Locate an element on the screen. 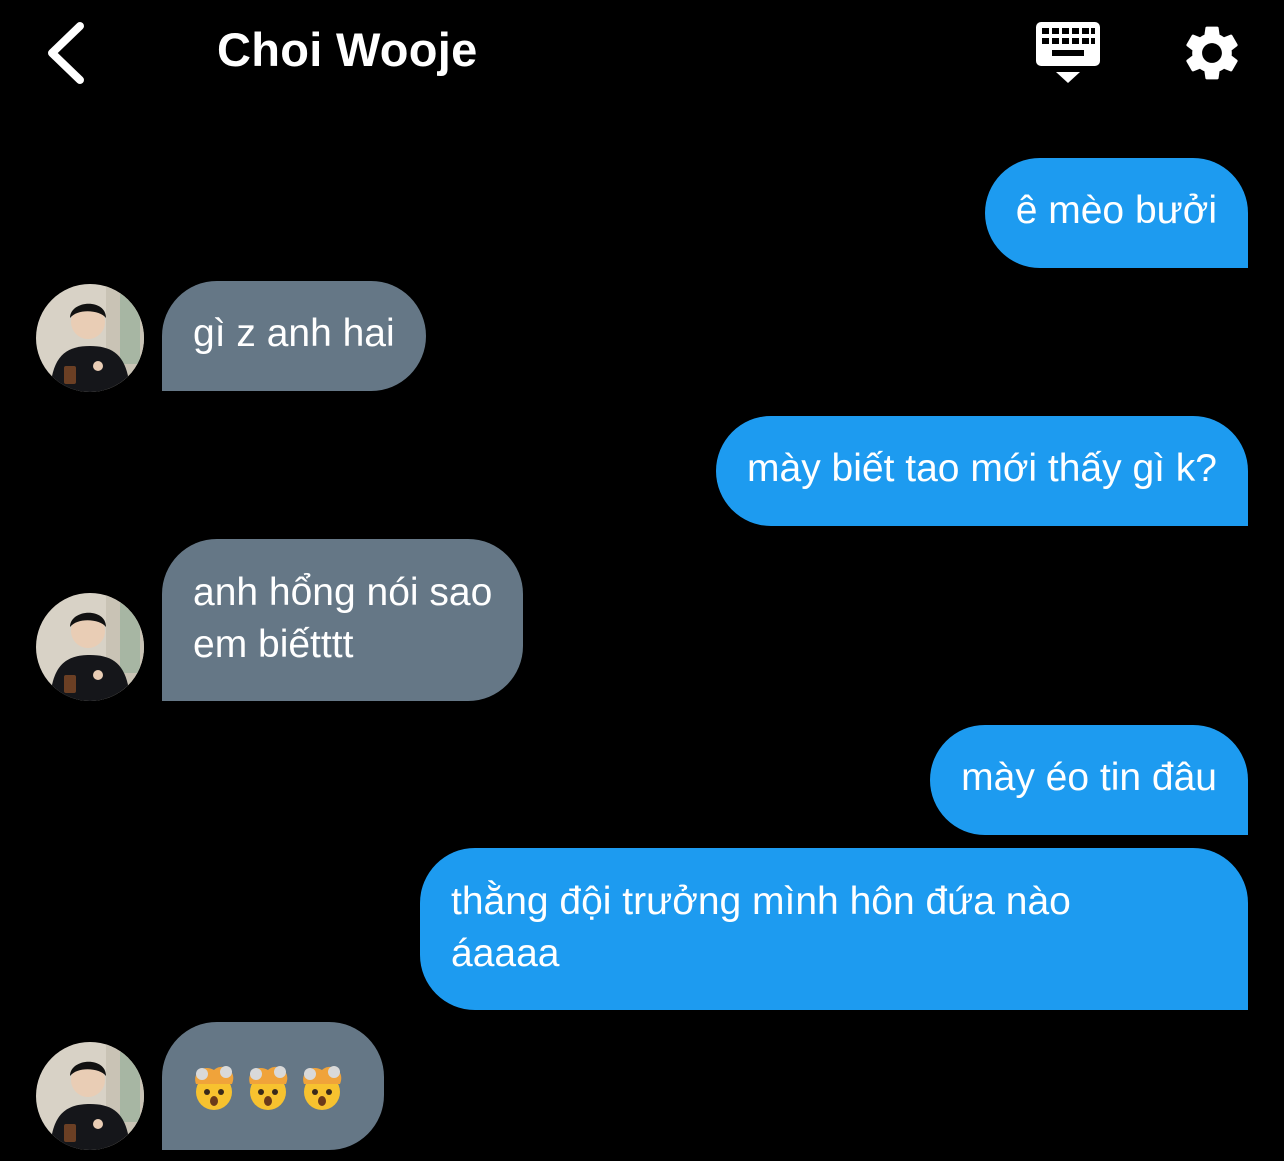 The height and width of the screenshot is (1161, 1284). exploding-head-emoji-row is located at coordinates (268, 1088).